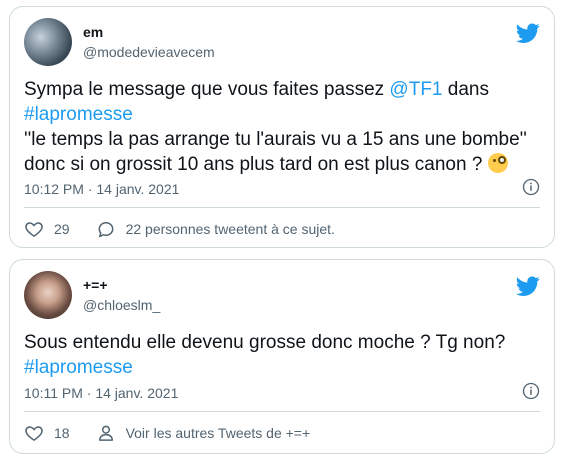 The image size is (564, 457). Describe the element at coordinates (230, 229) in the screenshot. I see `reply-text: 22 personnes tweetent à ce sujet.` at that location.